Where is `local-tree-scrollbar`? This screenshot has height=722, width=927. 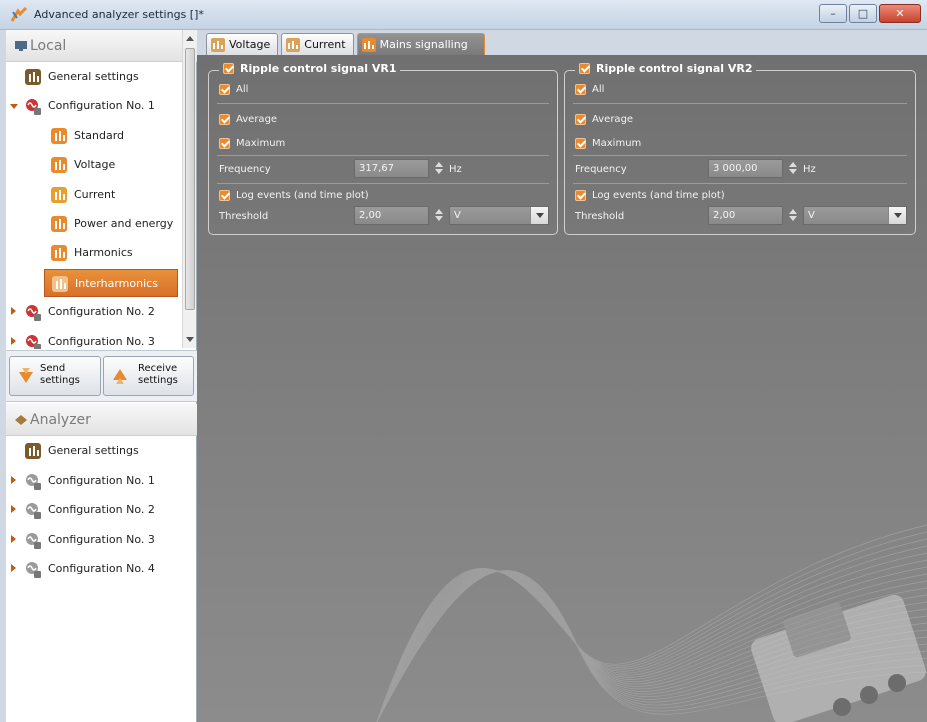
local-tree-scrollbar is located at coordinates (189, 189).